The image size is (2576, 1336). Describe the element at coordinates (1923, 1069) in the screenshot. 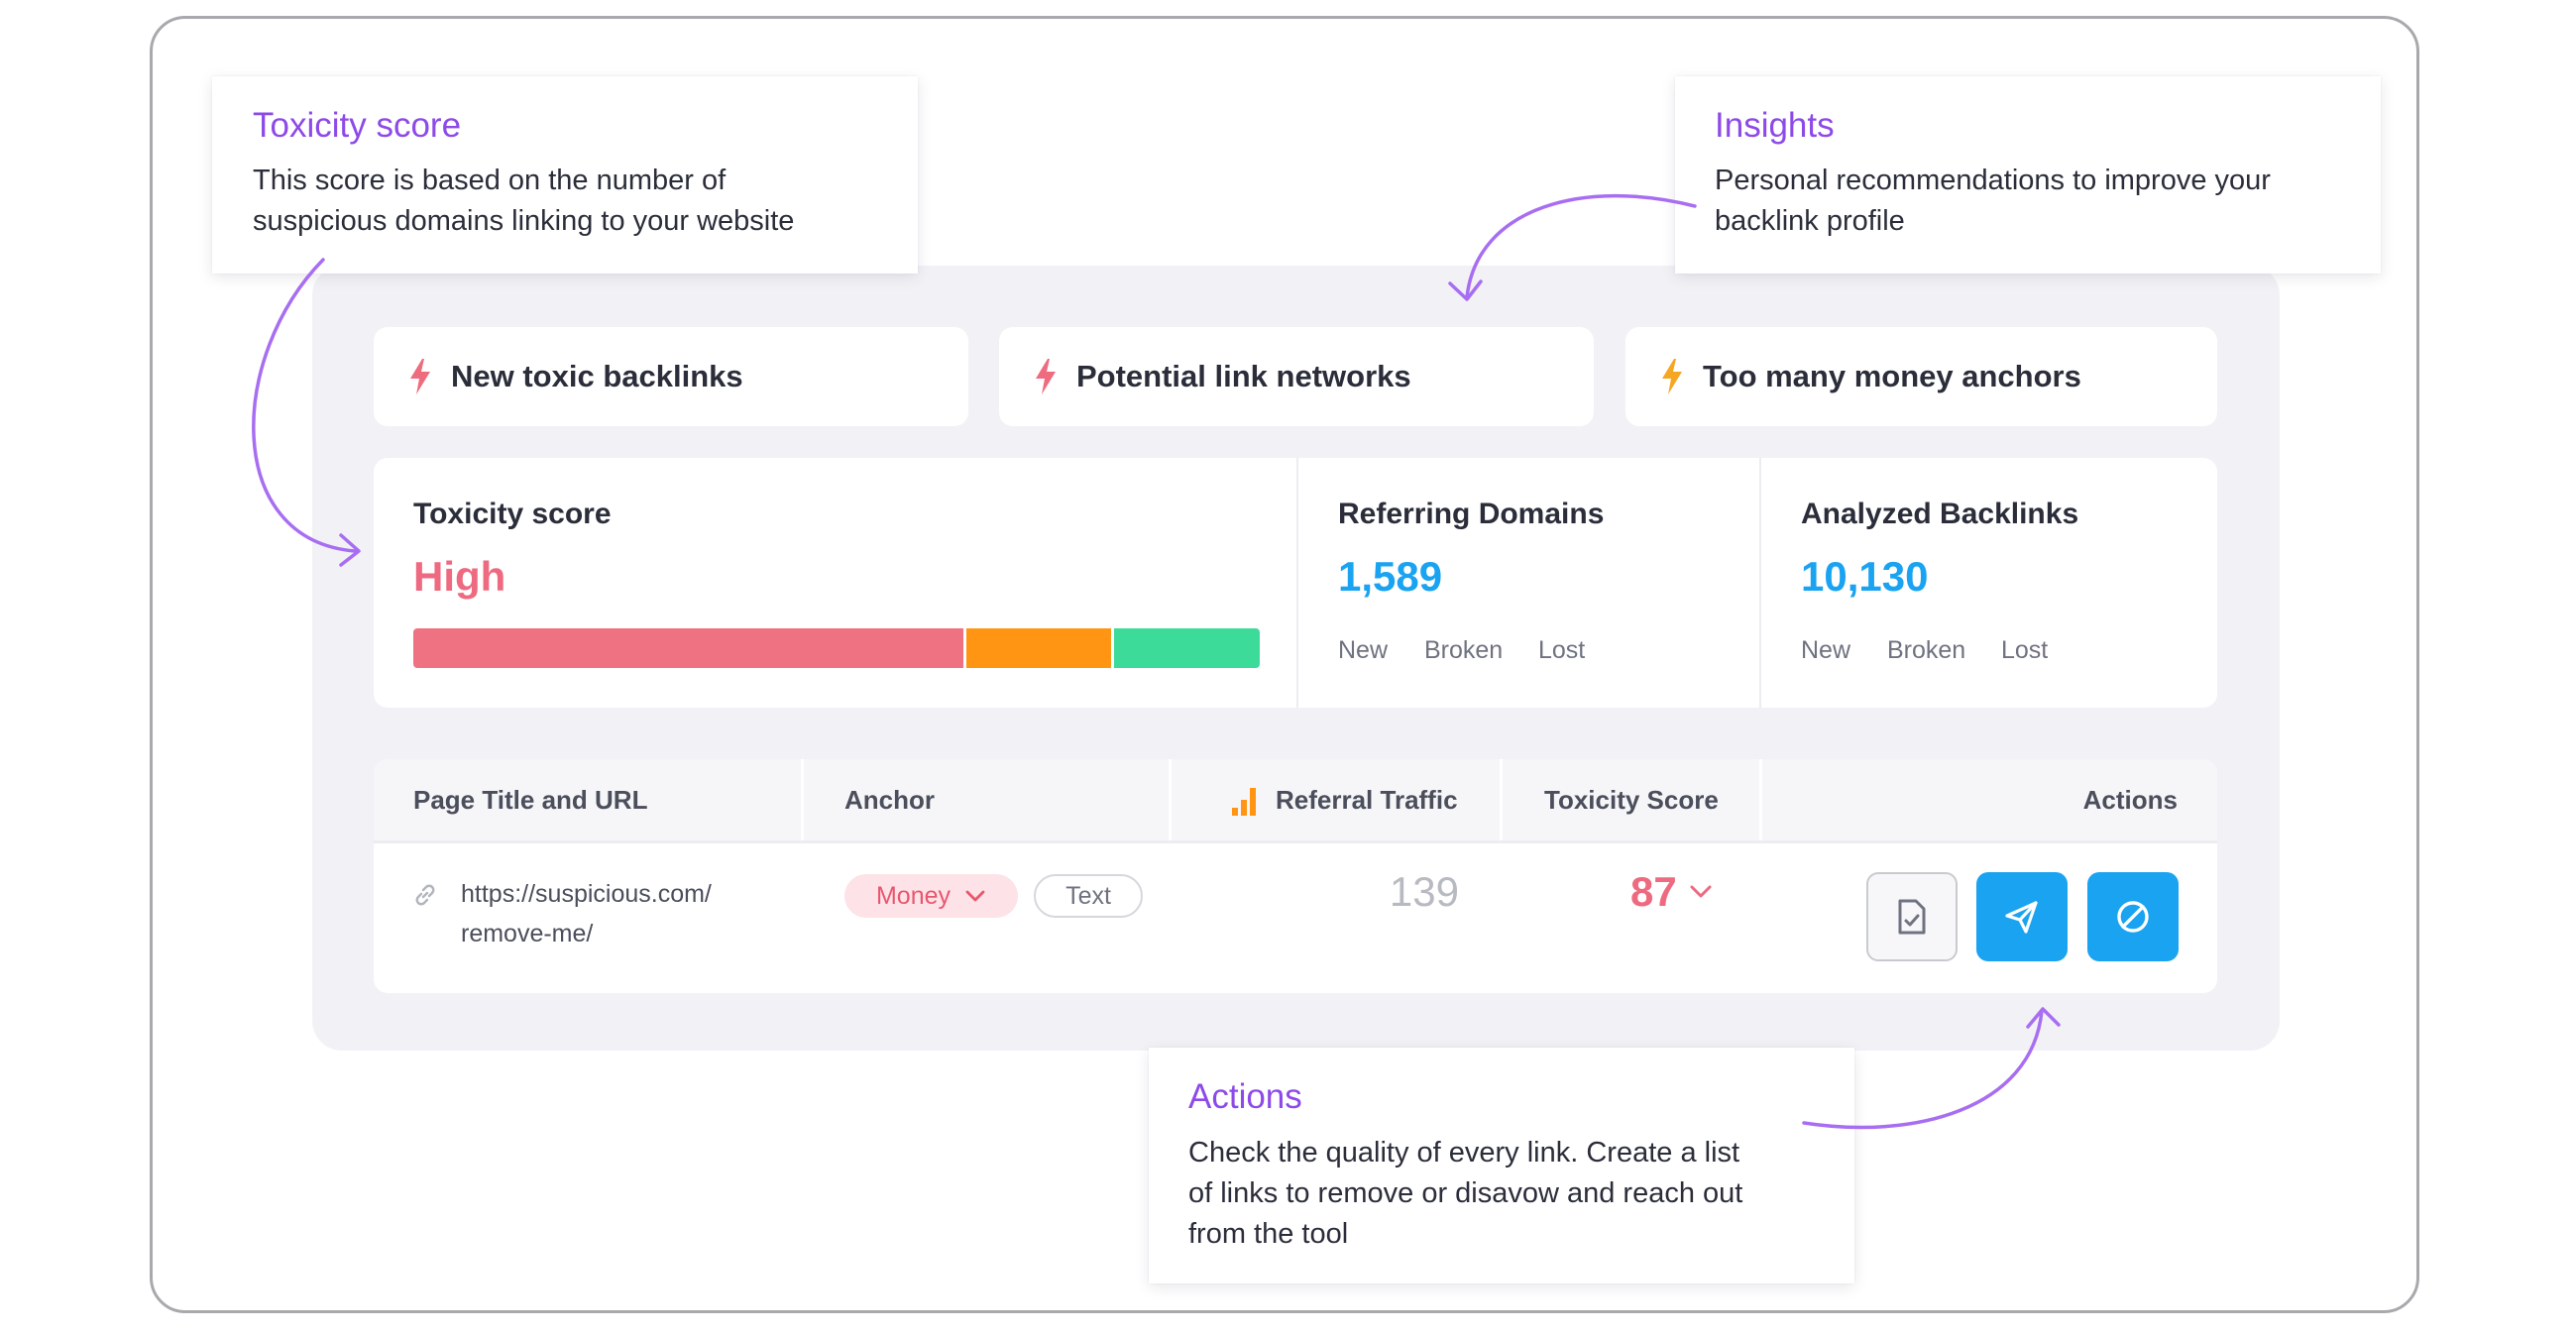

I see `actions-arrow` at that location.